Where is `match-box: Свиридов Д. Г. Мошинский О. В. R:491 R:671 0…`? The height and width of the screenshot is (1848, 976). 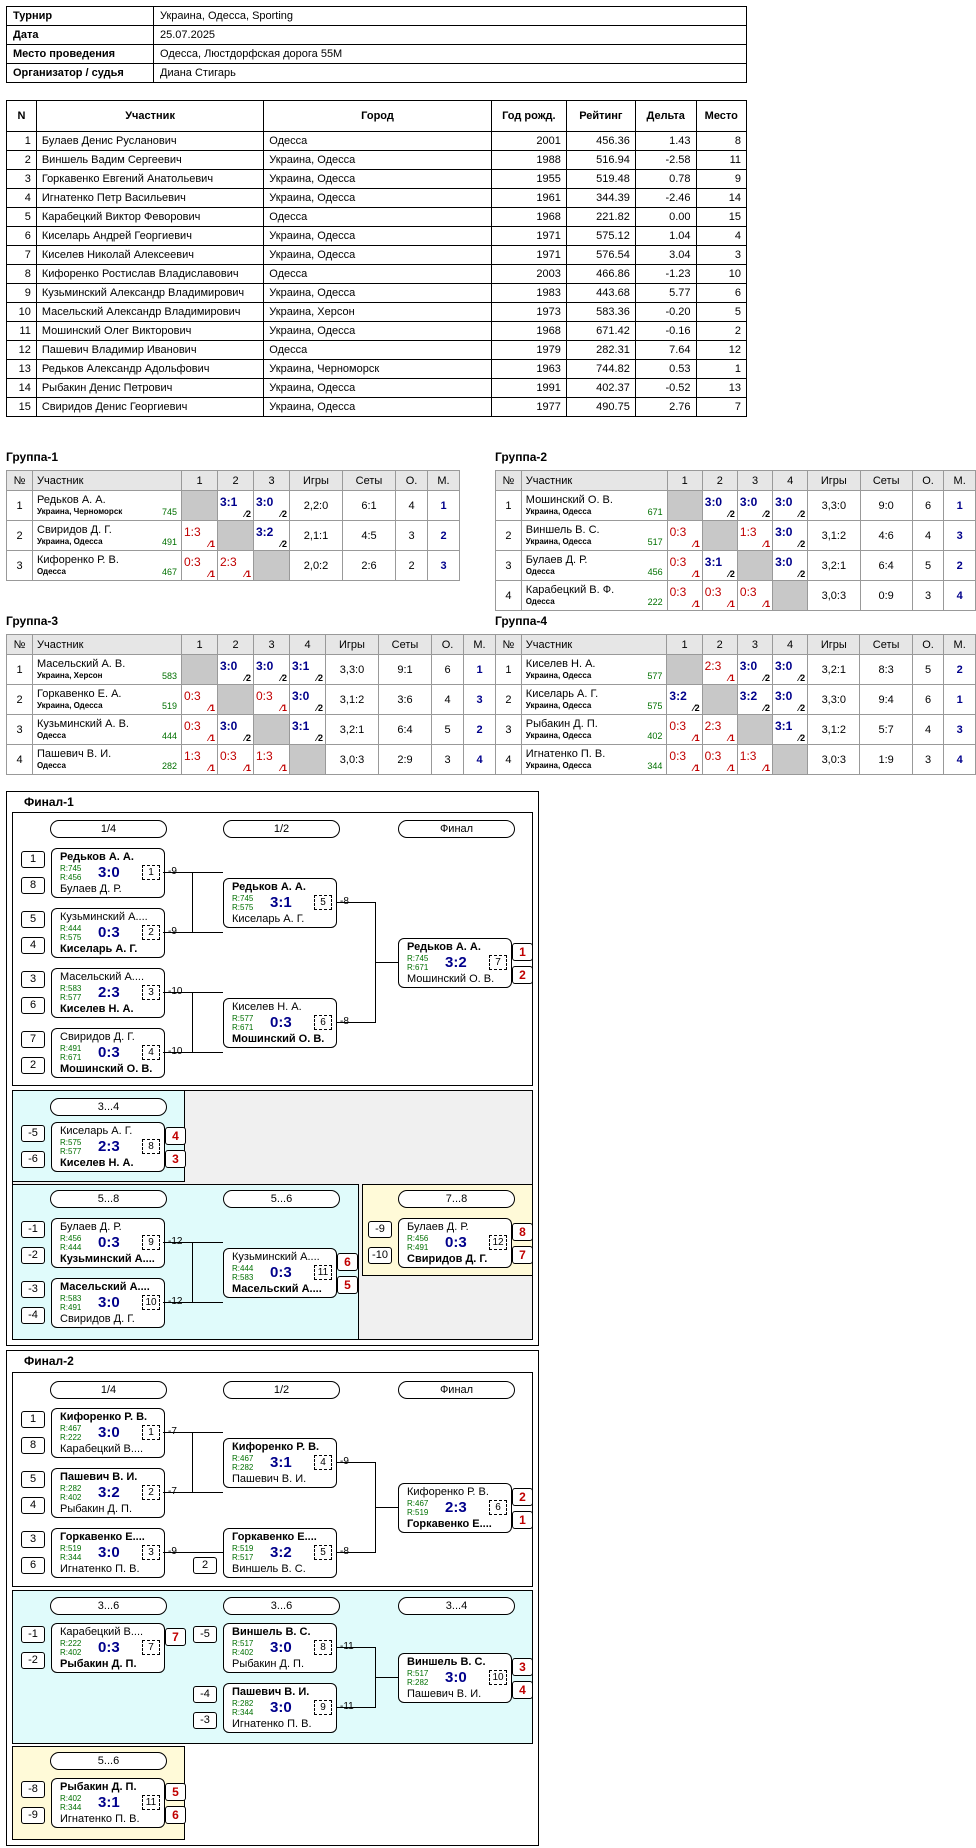
match-box: Свиридов Д. Г. Мошинский О. В. R:491 R:671 0… is located at coordinates (108, 1053).